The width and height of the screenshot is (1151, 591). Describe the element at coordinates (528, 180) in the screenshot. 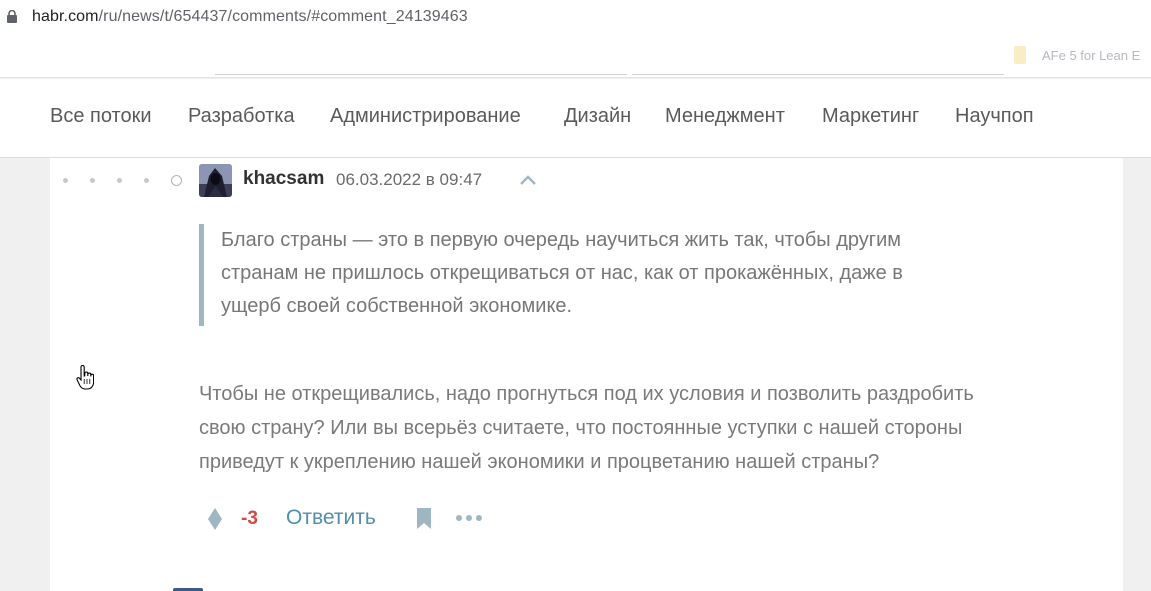

I see `chevron-up-icon` at that location.